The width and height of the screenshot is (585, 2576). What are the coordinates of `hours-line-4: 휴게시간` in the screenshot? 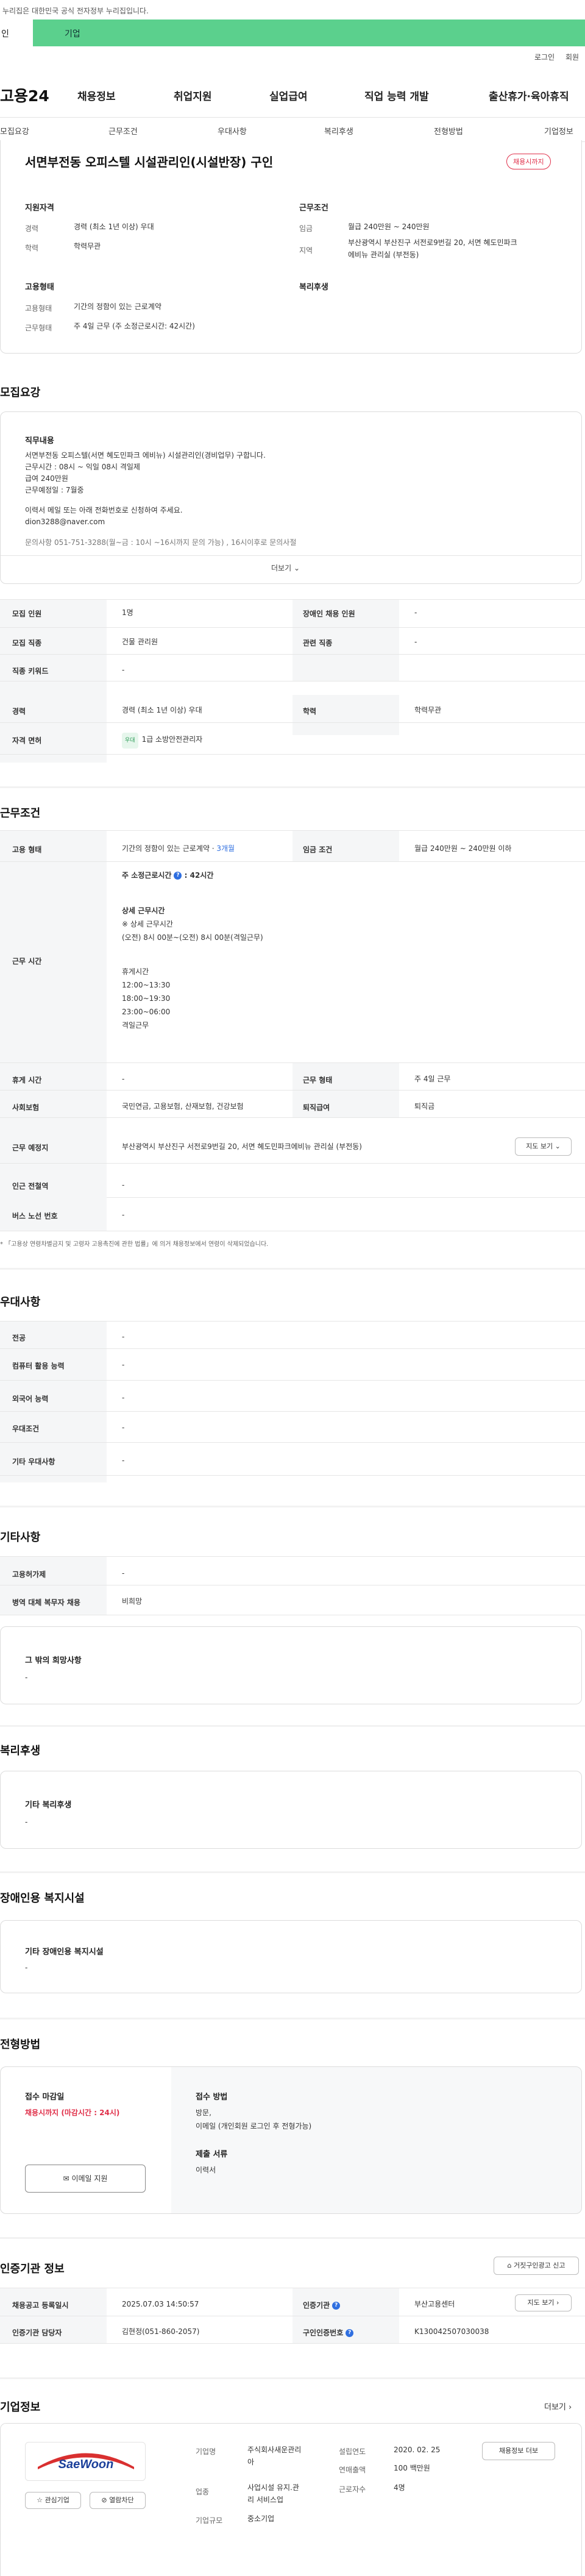 It's located at (135, 971).